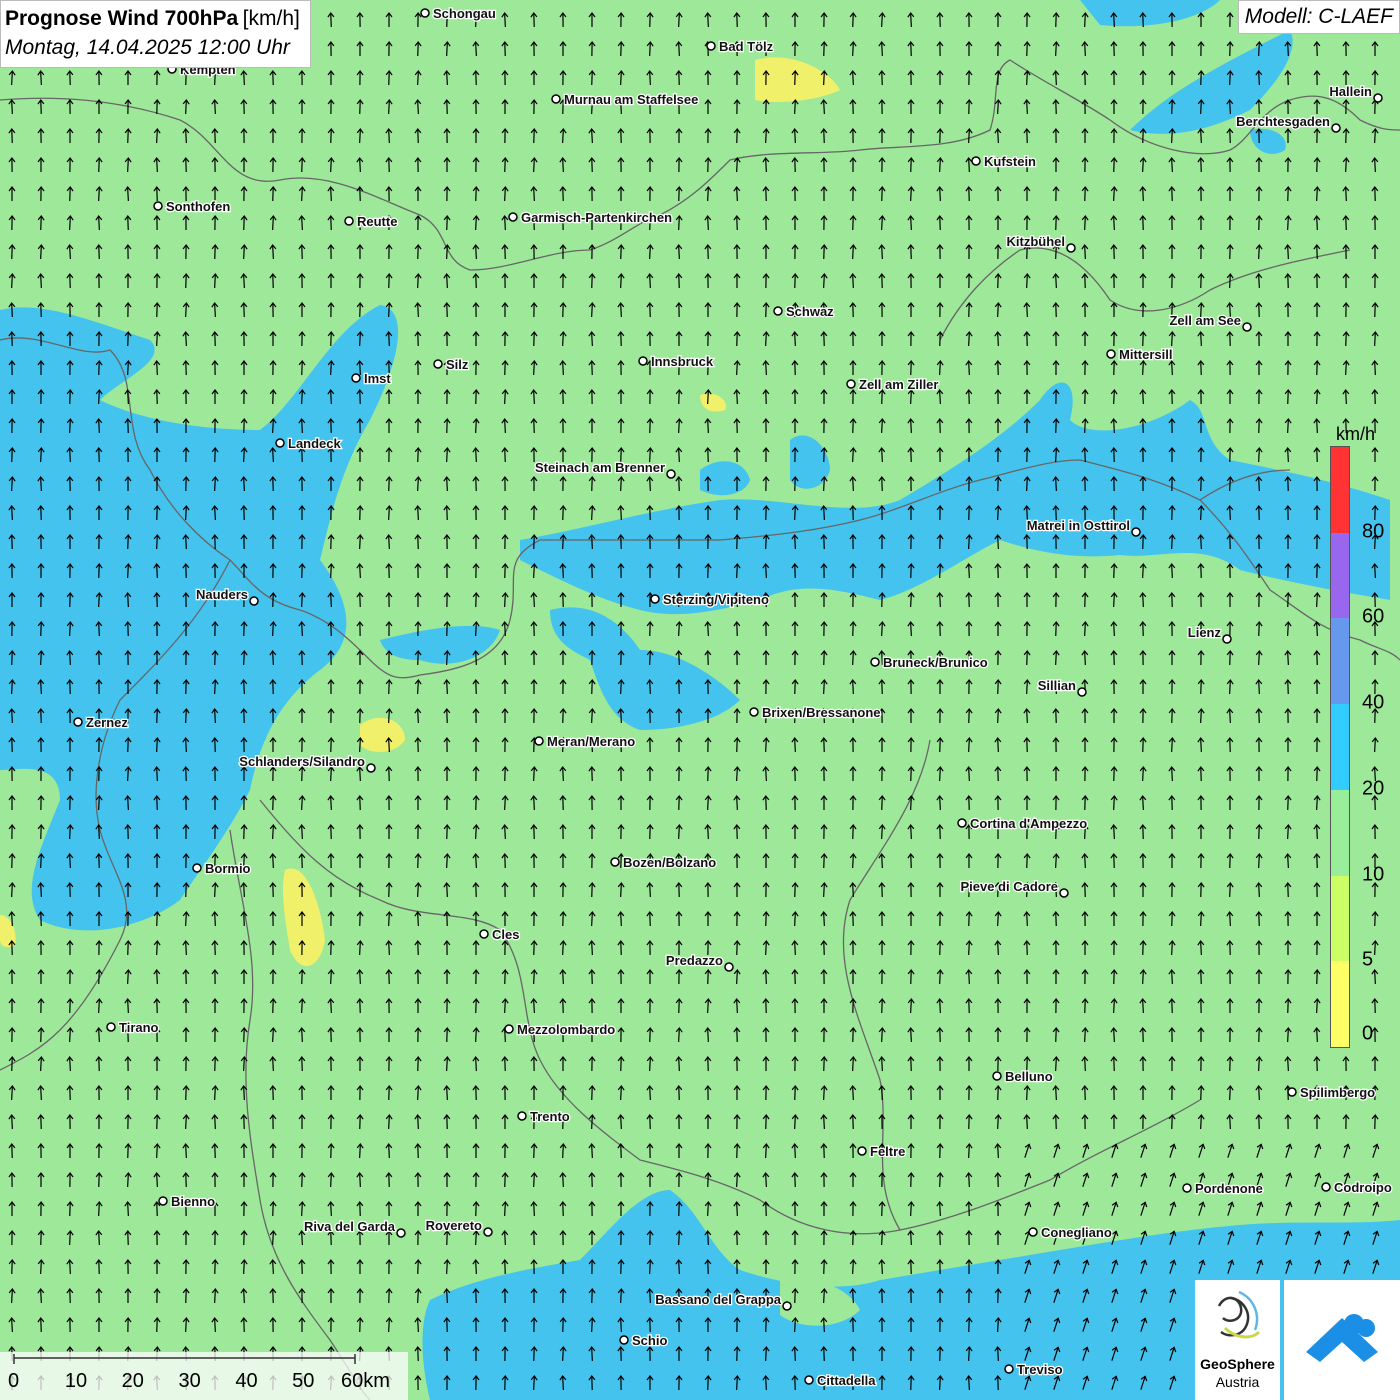  I want to click on city-label: Garmisch-Partenkirchen, so click(596, 217).